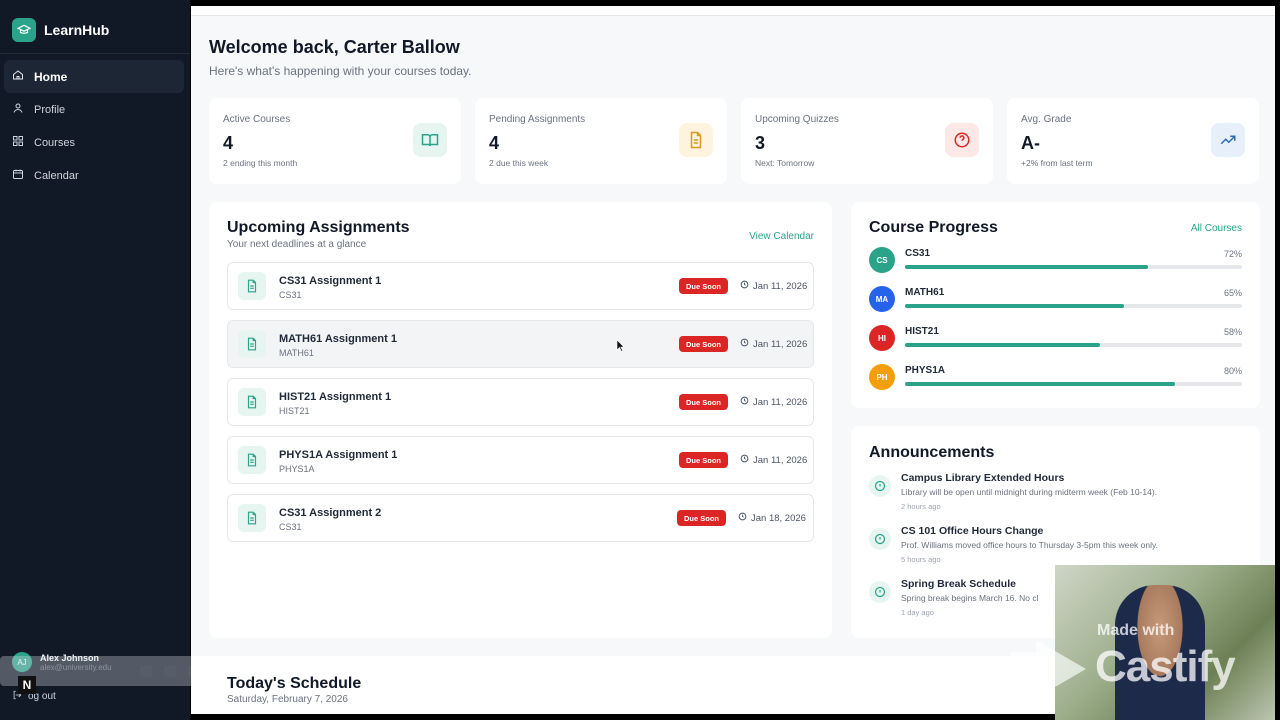  What do you see at coordinates (921, 506) in the screenshot?
I see `announcement-time: 2 hours ago` at bounding box center [921, 506].